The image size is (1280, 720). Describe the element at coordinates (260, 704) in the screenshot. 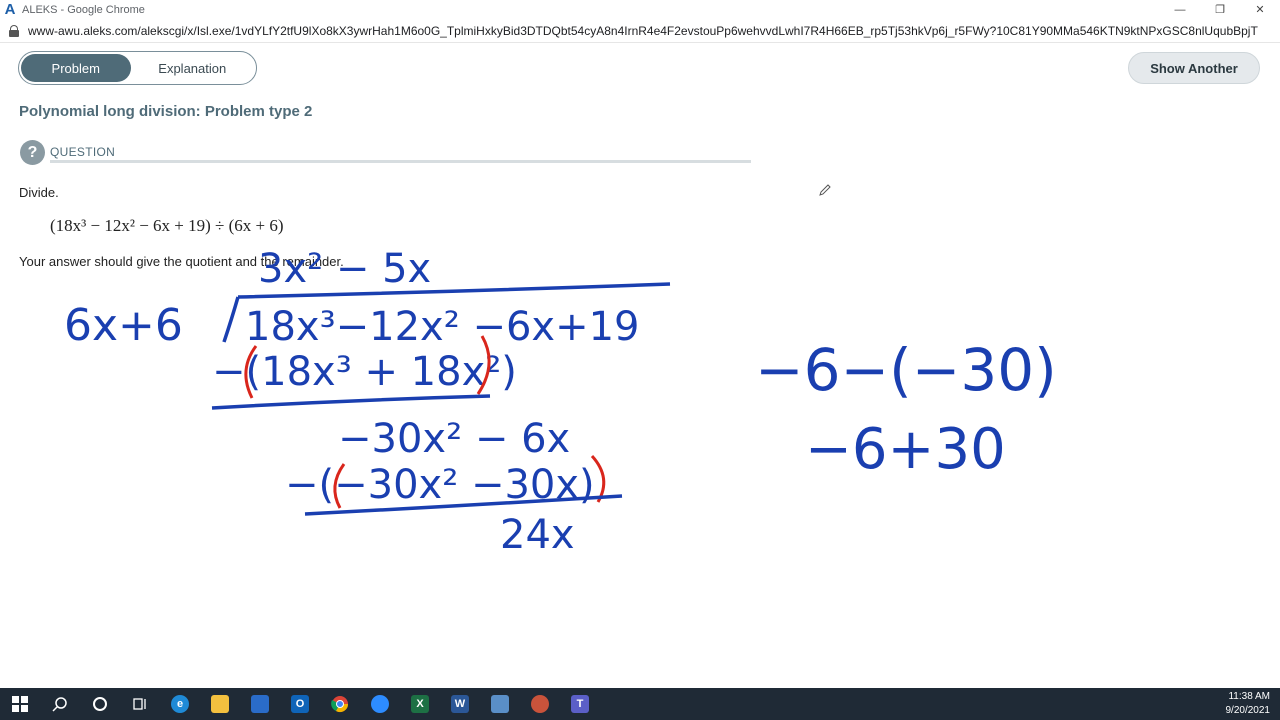

I see `store-icon` at that location.